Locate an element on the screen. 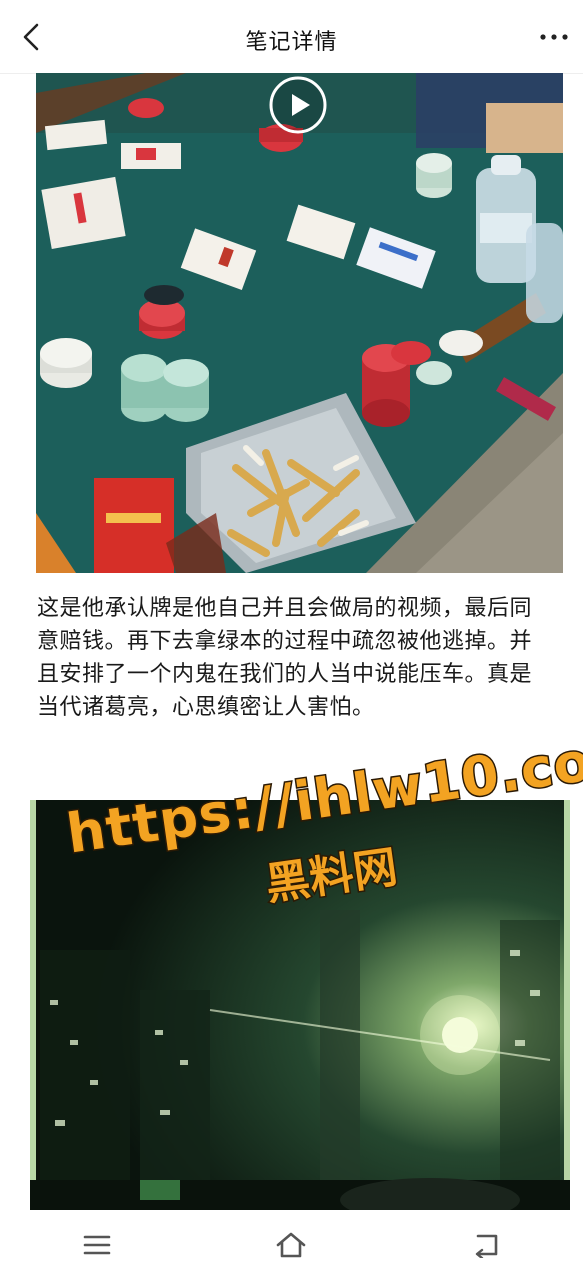  system-nav-bar is located at coordinates (291, 1245).